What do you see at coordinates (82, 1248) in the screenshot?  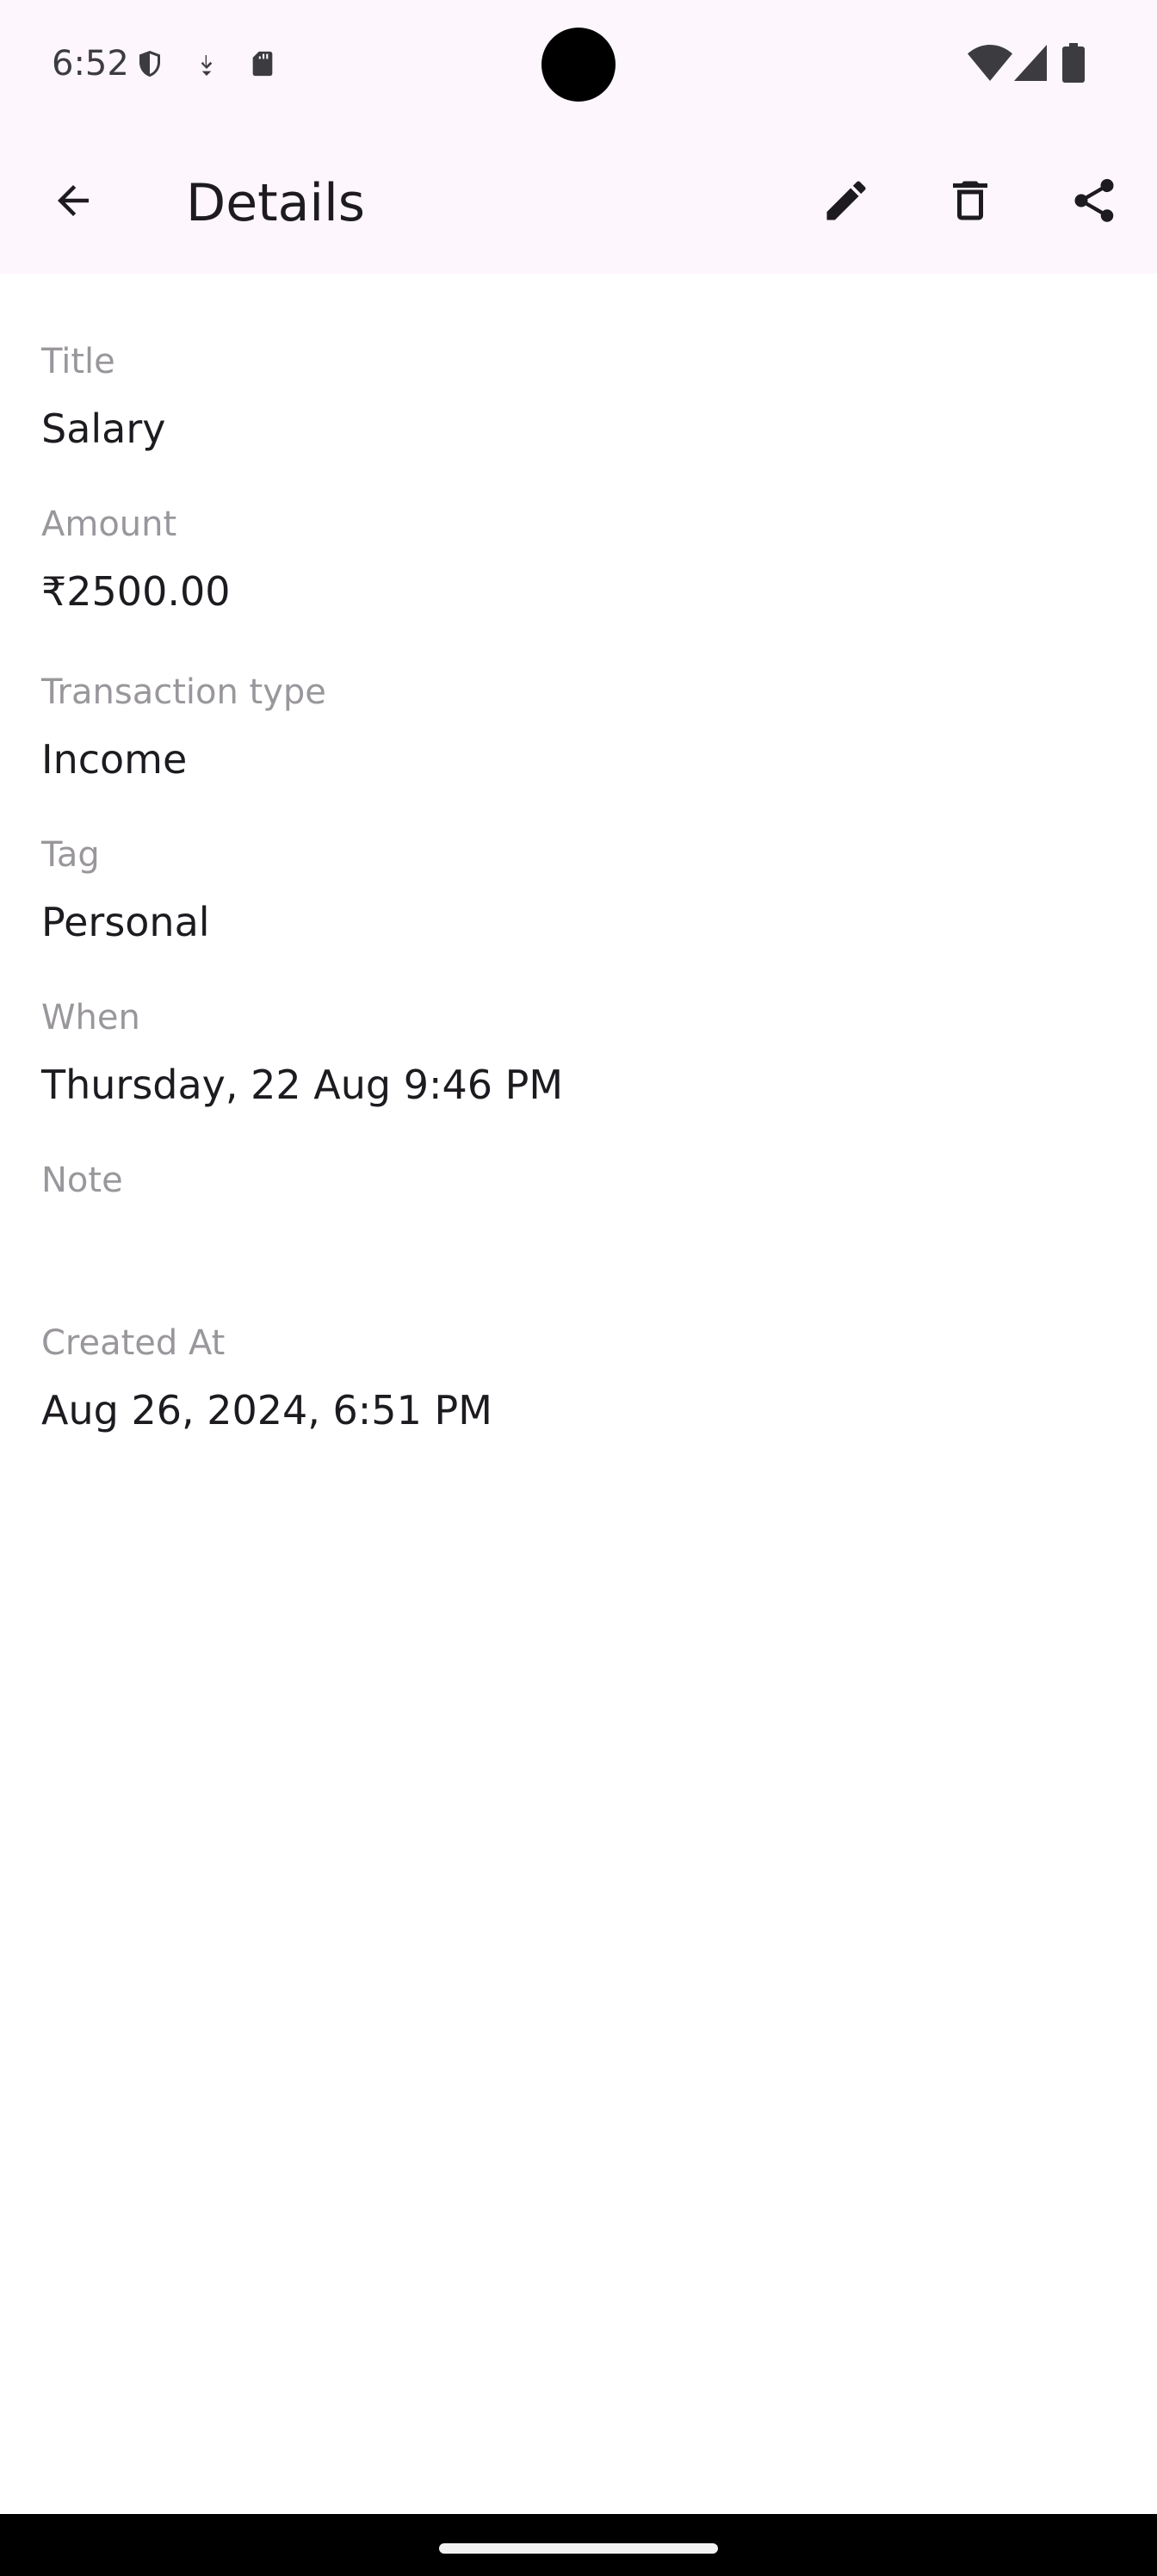 I see `field-value` at bounding box center [82, 1248].